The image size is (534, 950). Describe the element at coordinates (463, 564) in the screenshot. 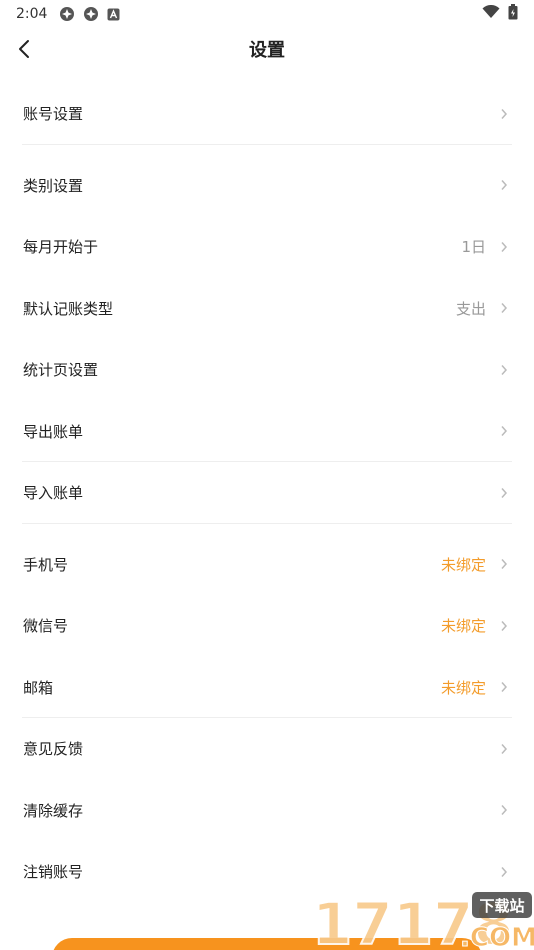

I see `phone-binding-status: 未绑定` at that location.